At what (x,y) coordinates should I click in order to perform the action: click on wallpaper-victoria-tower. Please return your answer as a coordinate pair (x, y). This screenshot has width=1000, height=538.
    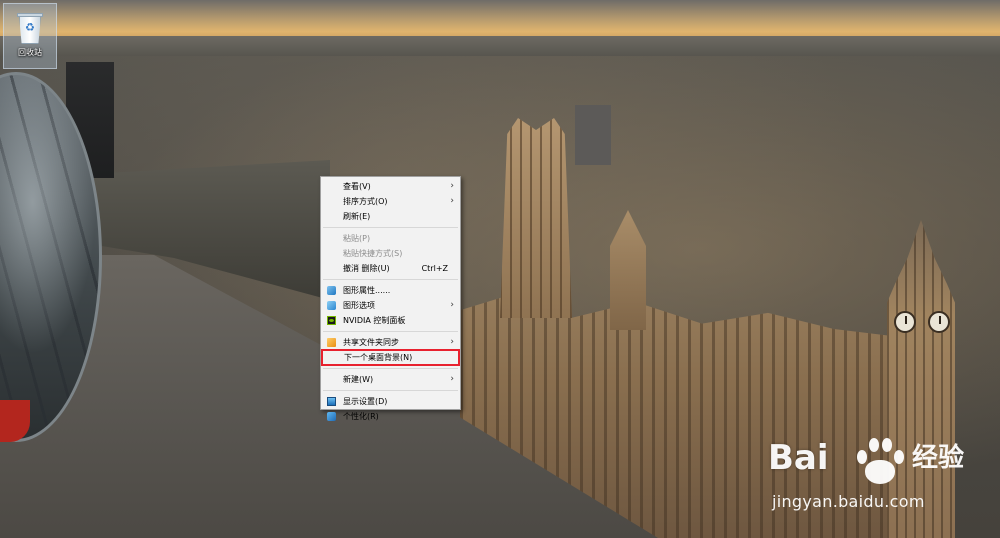
    Looking at the image, I should click on (536, 218).